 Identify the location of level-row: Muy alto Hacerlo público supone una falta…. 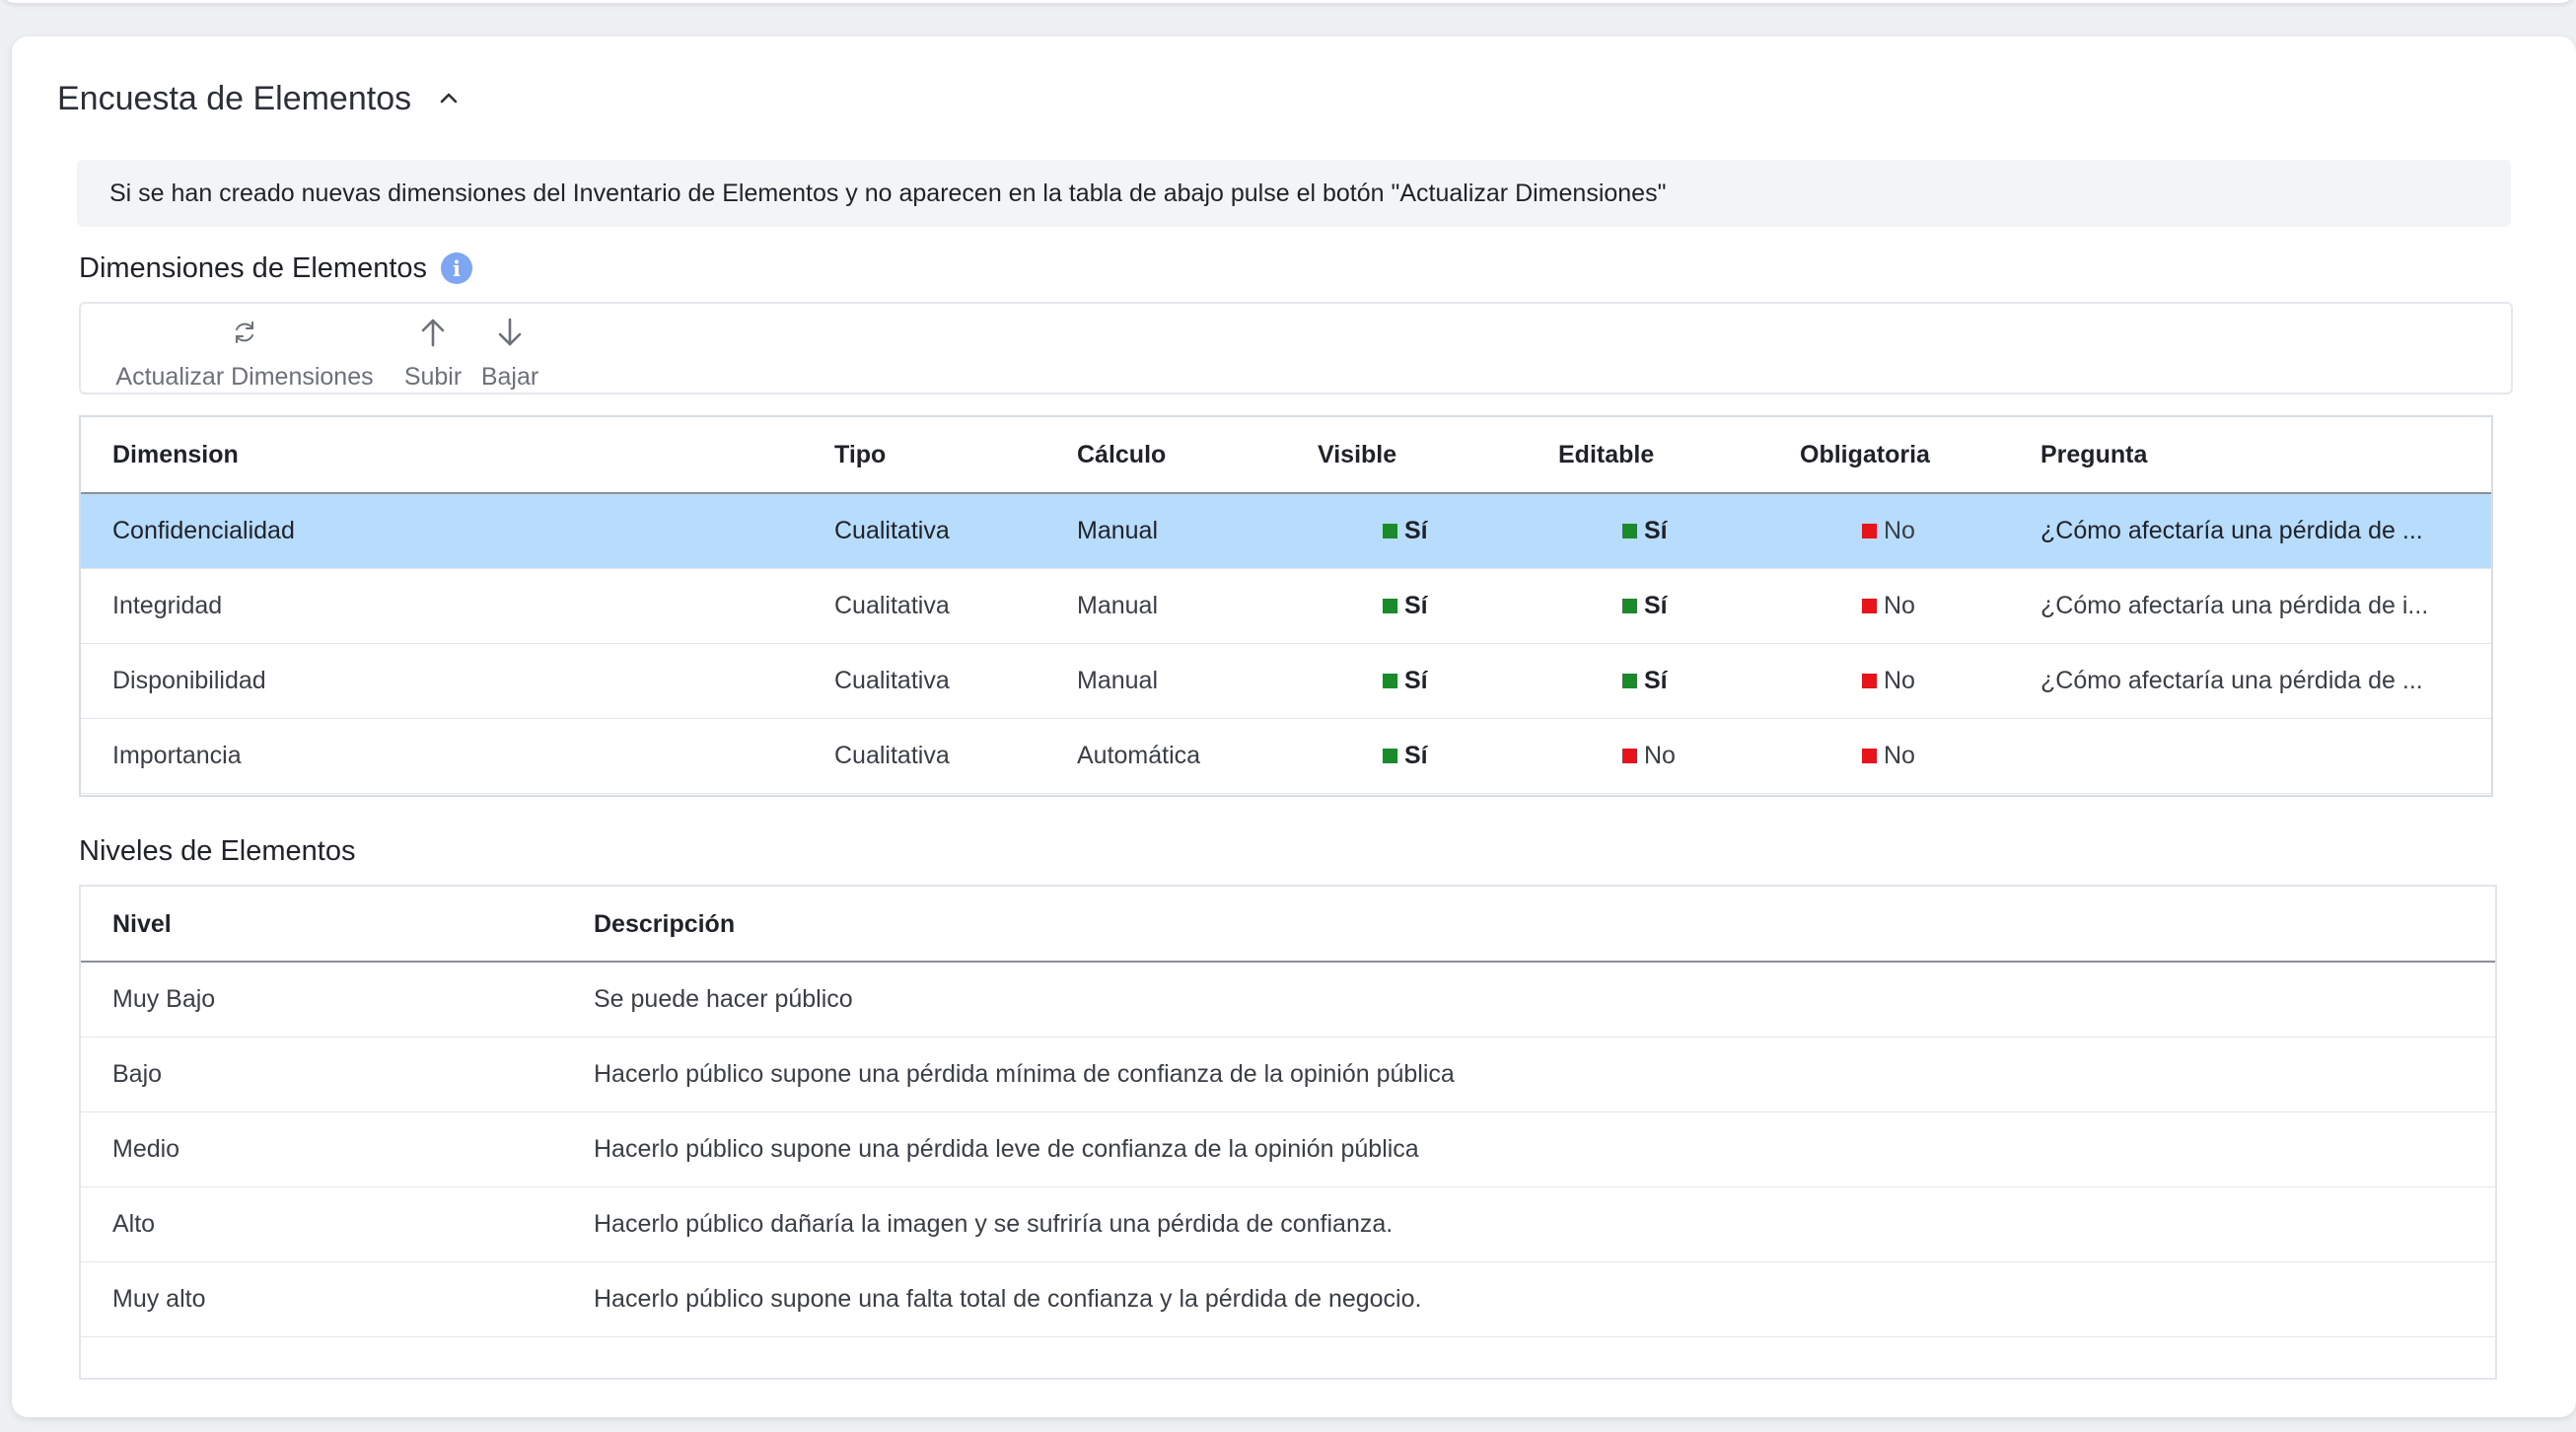
(1288, 1299).